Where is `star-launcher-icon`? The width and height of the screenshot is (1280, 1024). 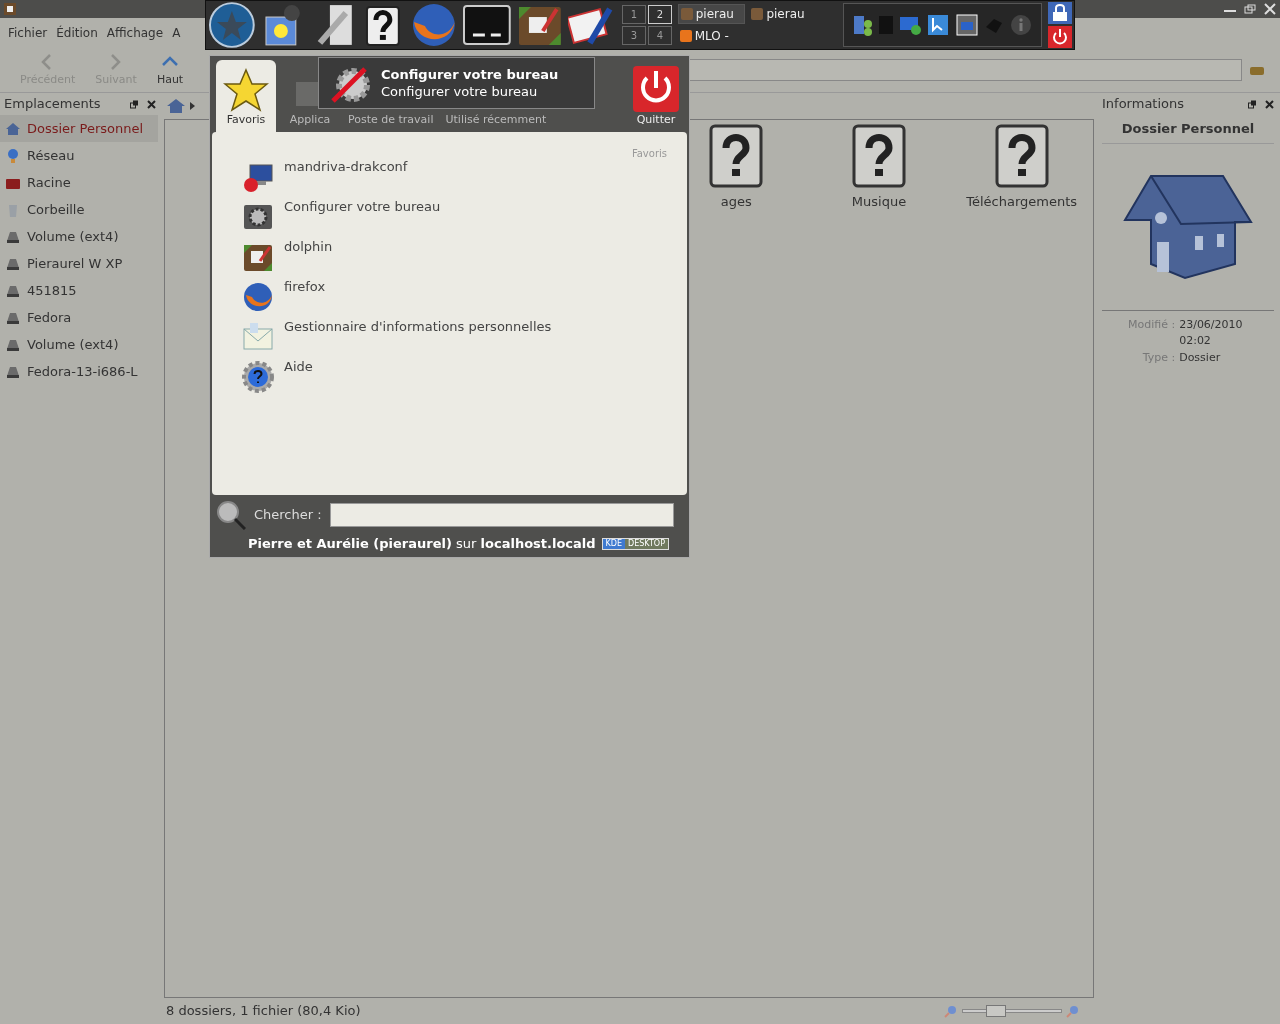 star-launcher-icon is located at coordinates (232, 25).